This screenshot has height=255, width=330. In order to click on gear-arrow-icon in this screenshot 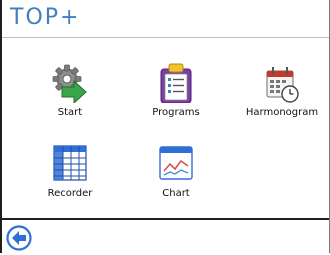, I will do `click(70, 84)`.